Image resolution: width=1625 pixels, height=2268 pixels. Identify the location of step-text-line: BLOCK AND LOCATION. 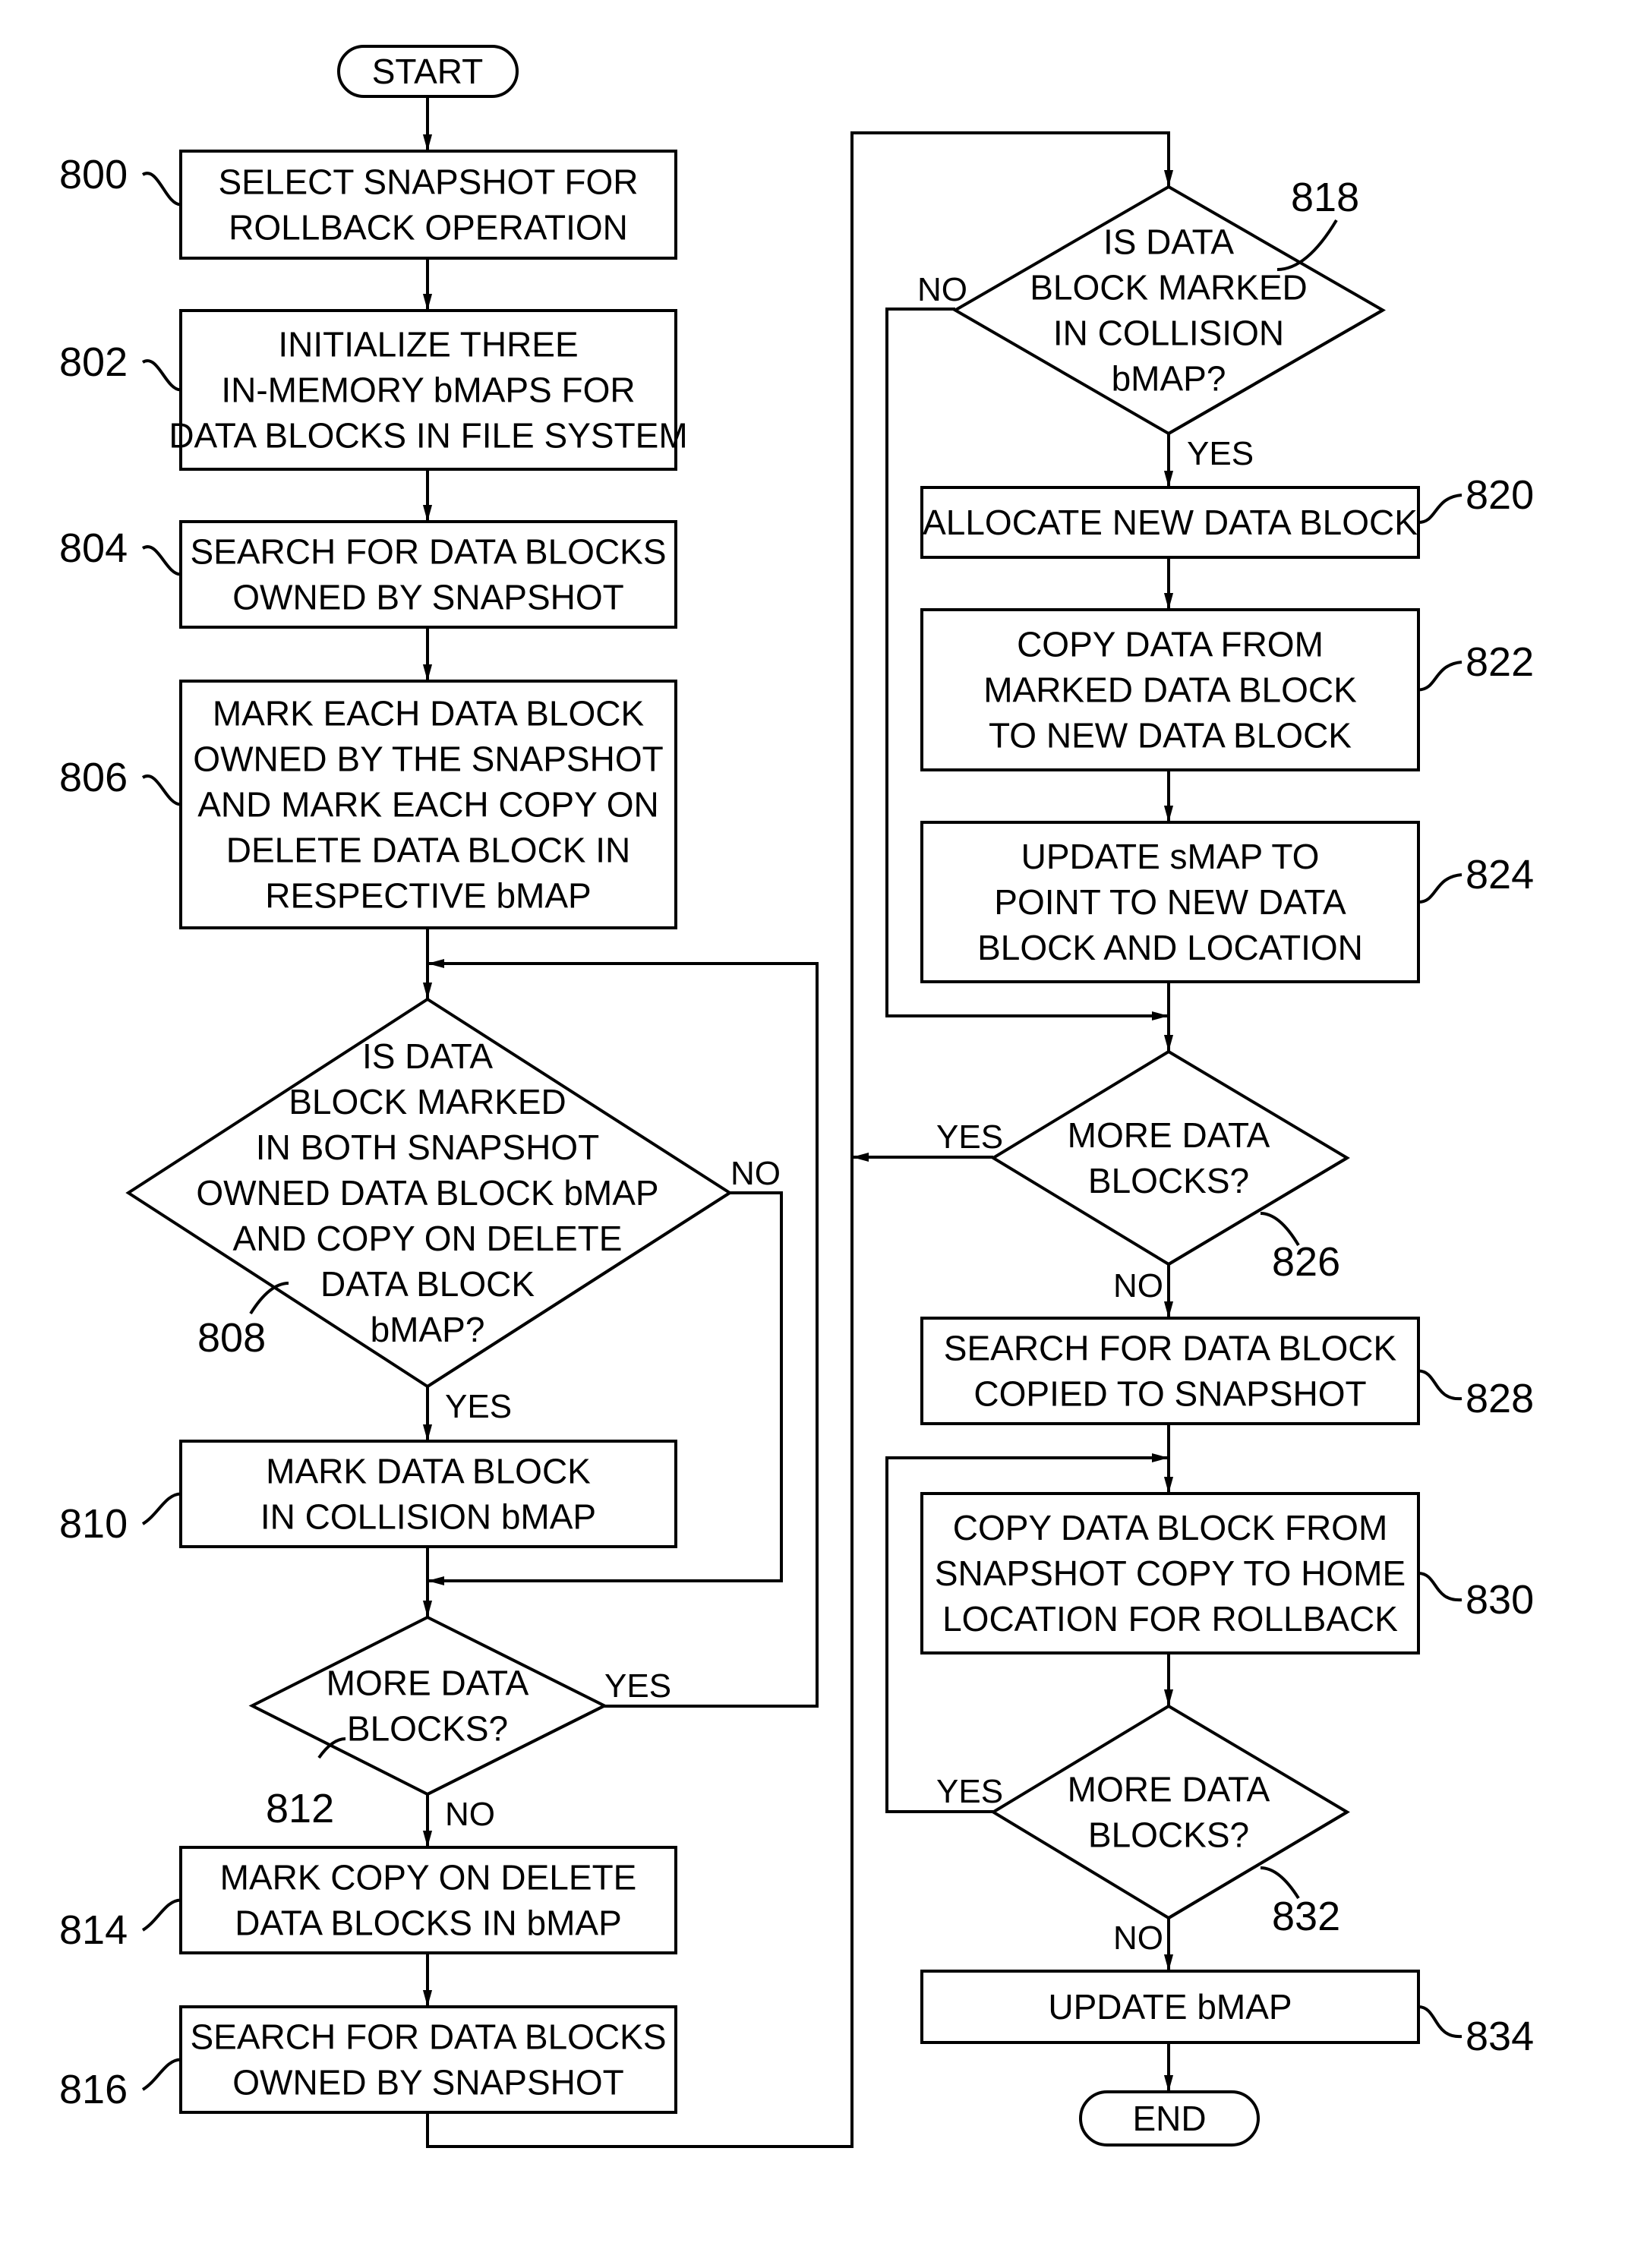
(1170, 948).